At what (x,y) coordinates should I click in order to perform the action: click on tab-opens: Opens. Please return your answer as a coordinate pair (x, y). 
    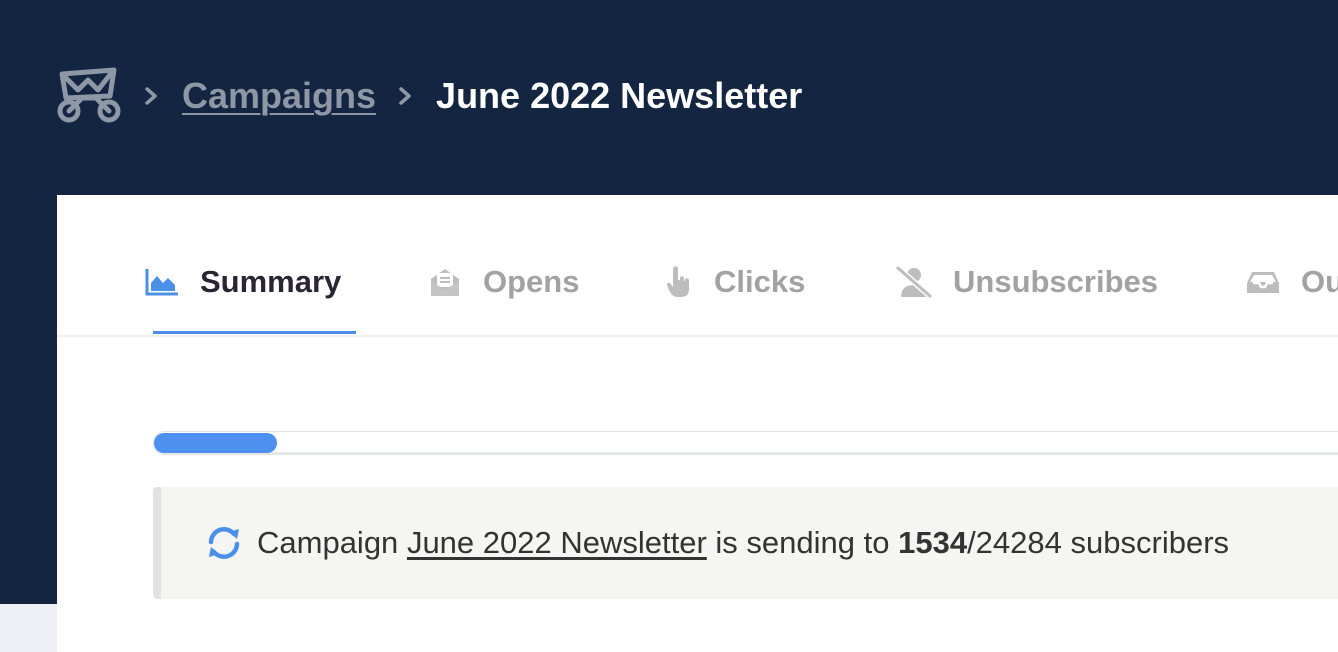
    Looking at the image, I should click on (503, 282).